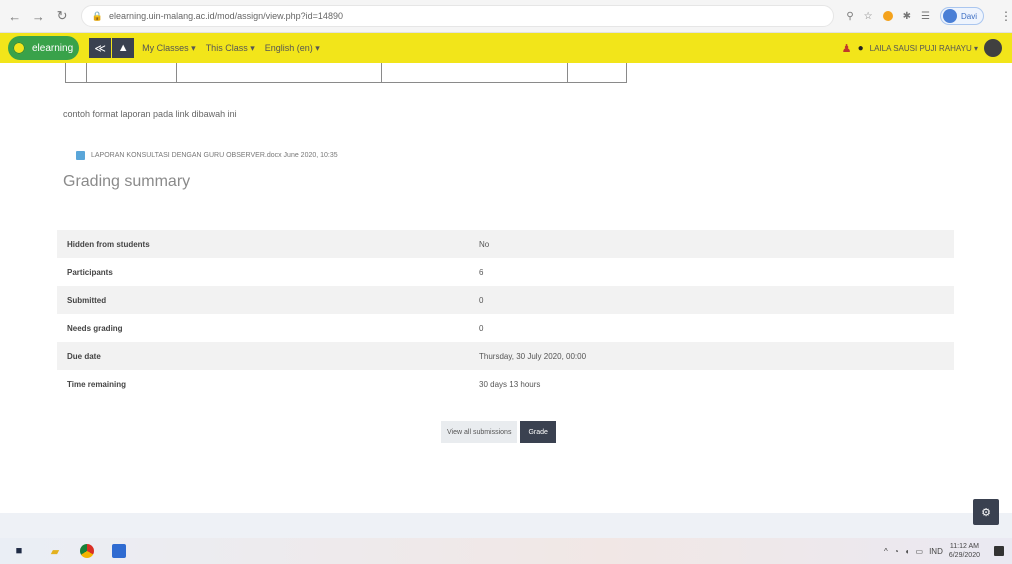  Describe the element at coordinates (849, 16) in the screenshot. I see `zoom-icon: ⚲` at that location.